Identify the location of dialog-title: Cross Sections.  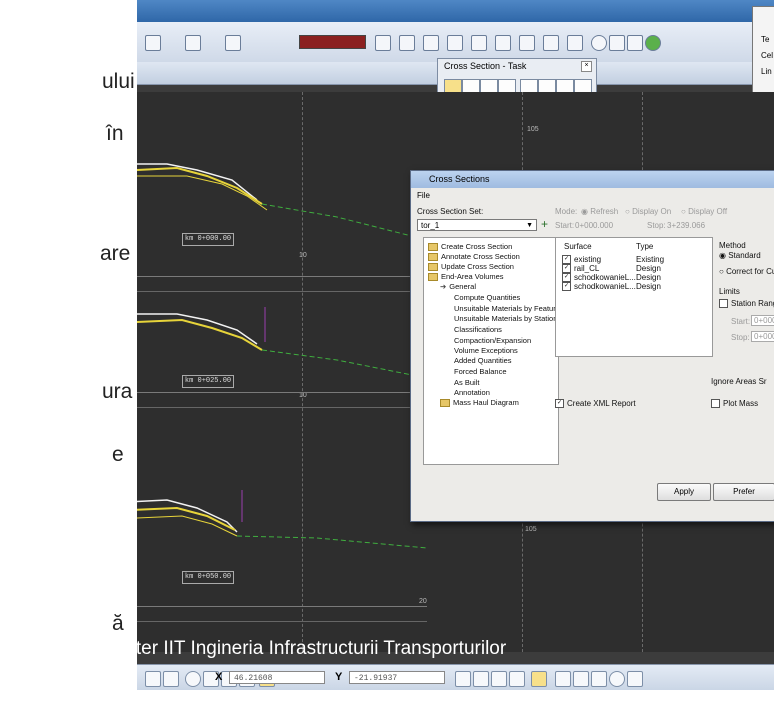
(459, 179).